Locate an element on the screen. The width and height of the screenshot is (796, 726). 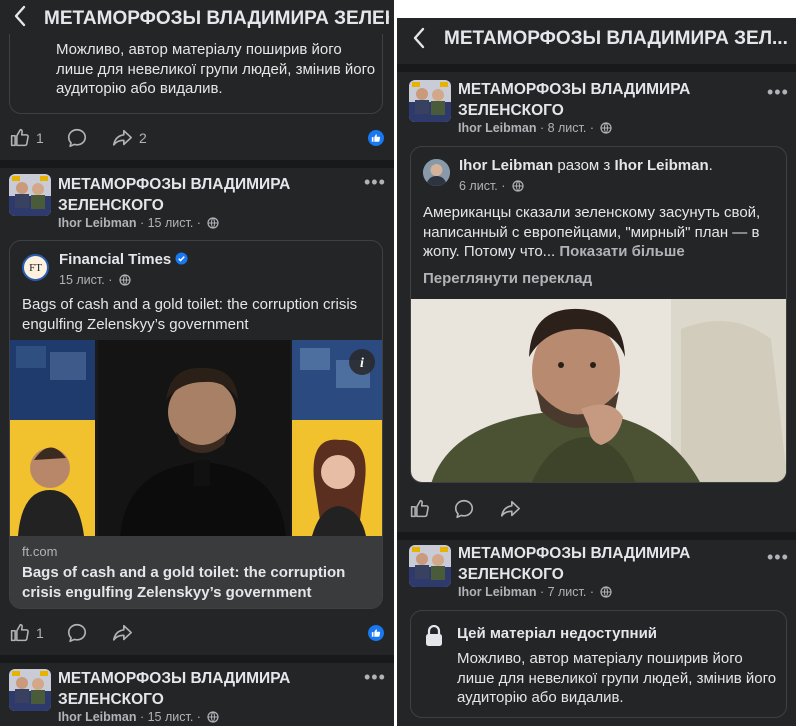
share-button: 2 is located at coordinates (129, 138).